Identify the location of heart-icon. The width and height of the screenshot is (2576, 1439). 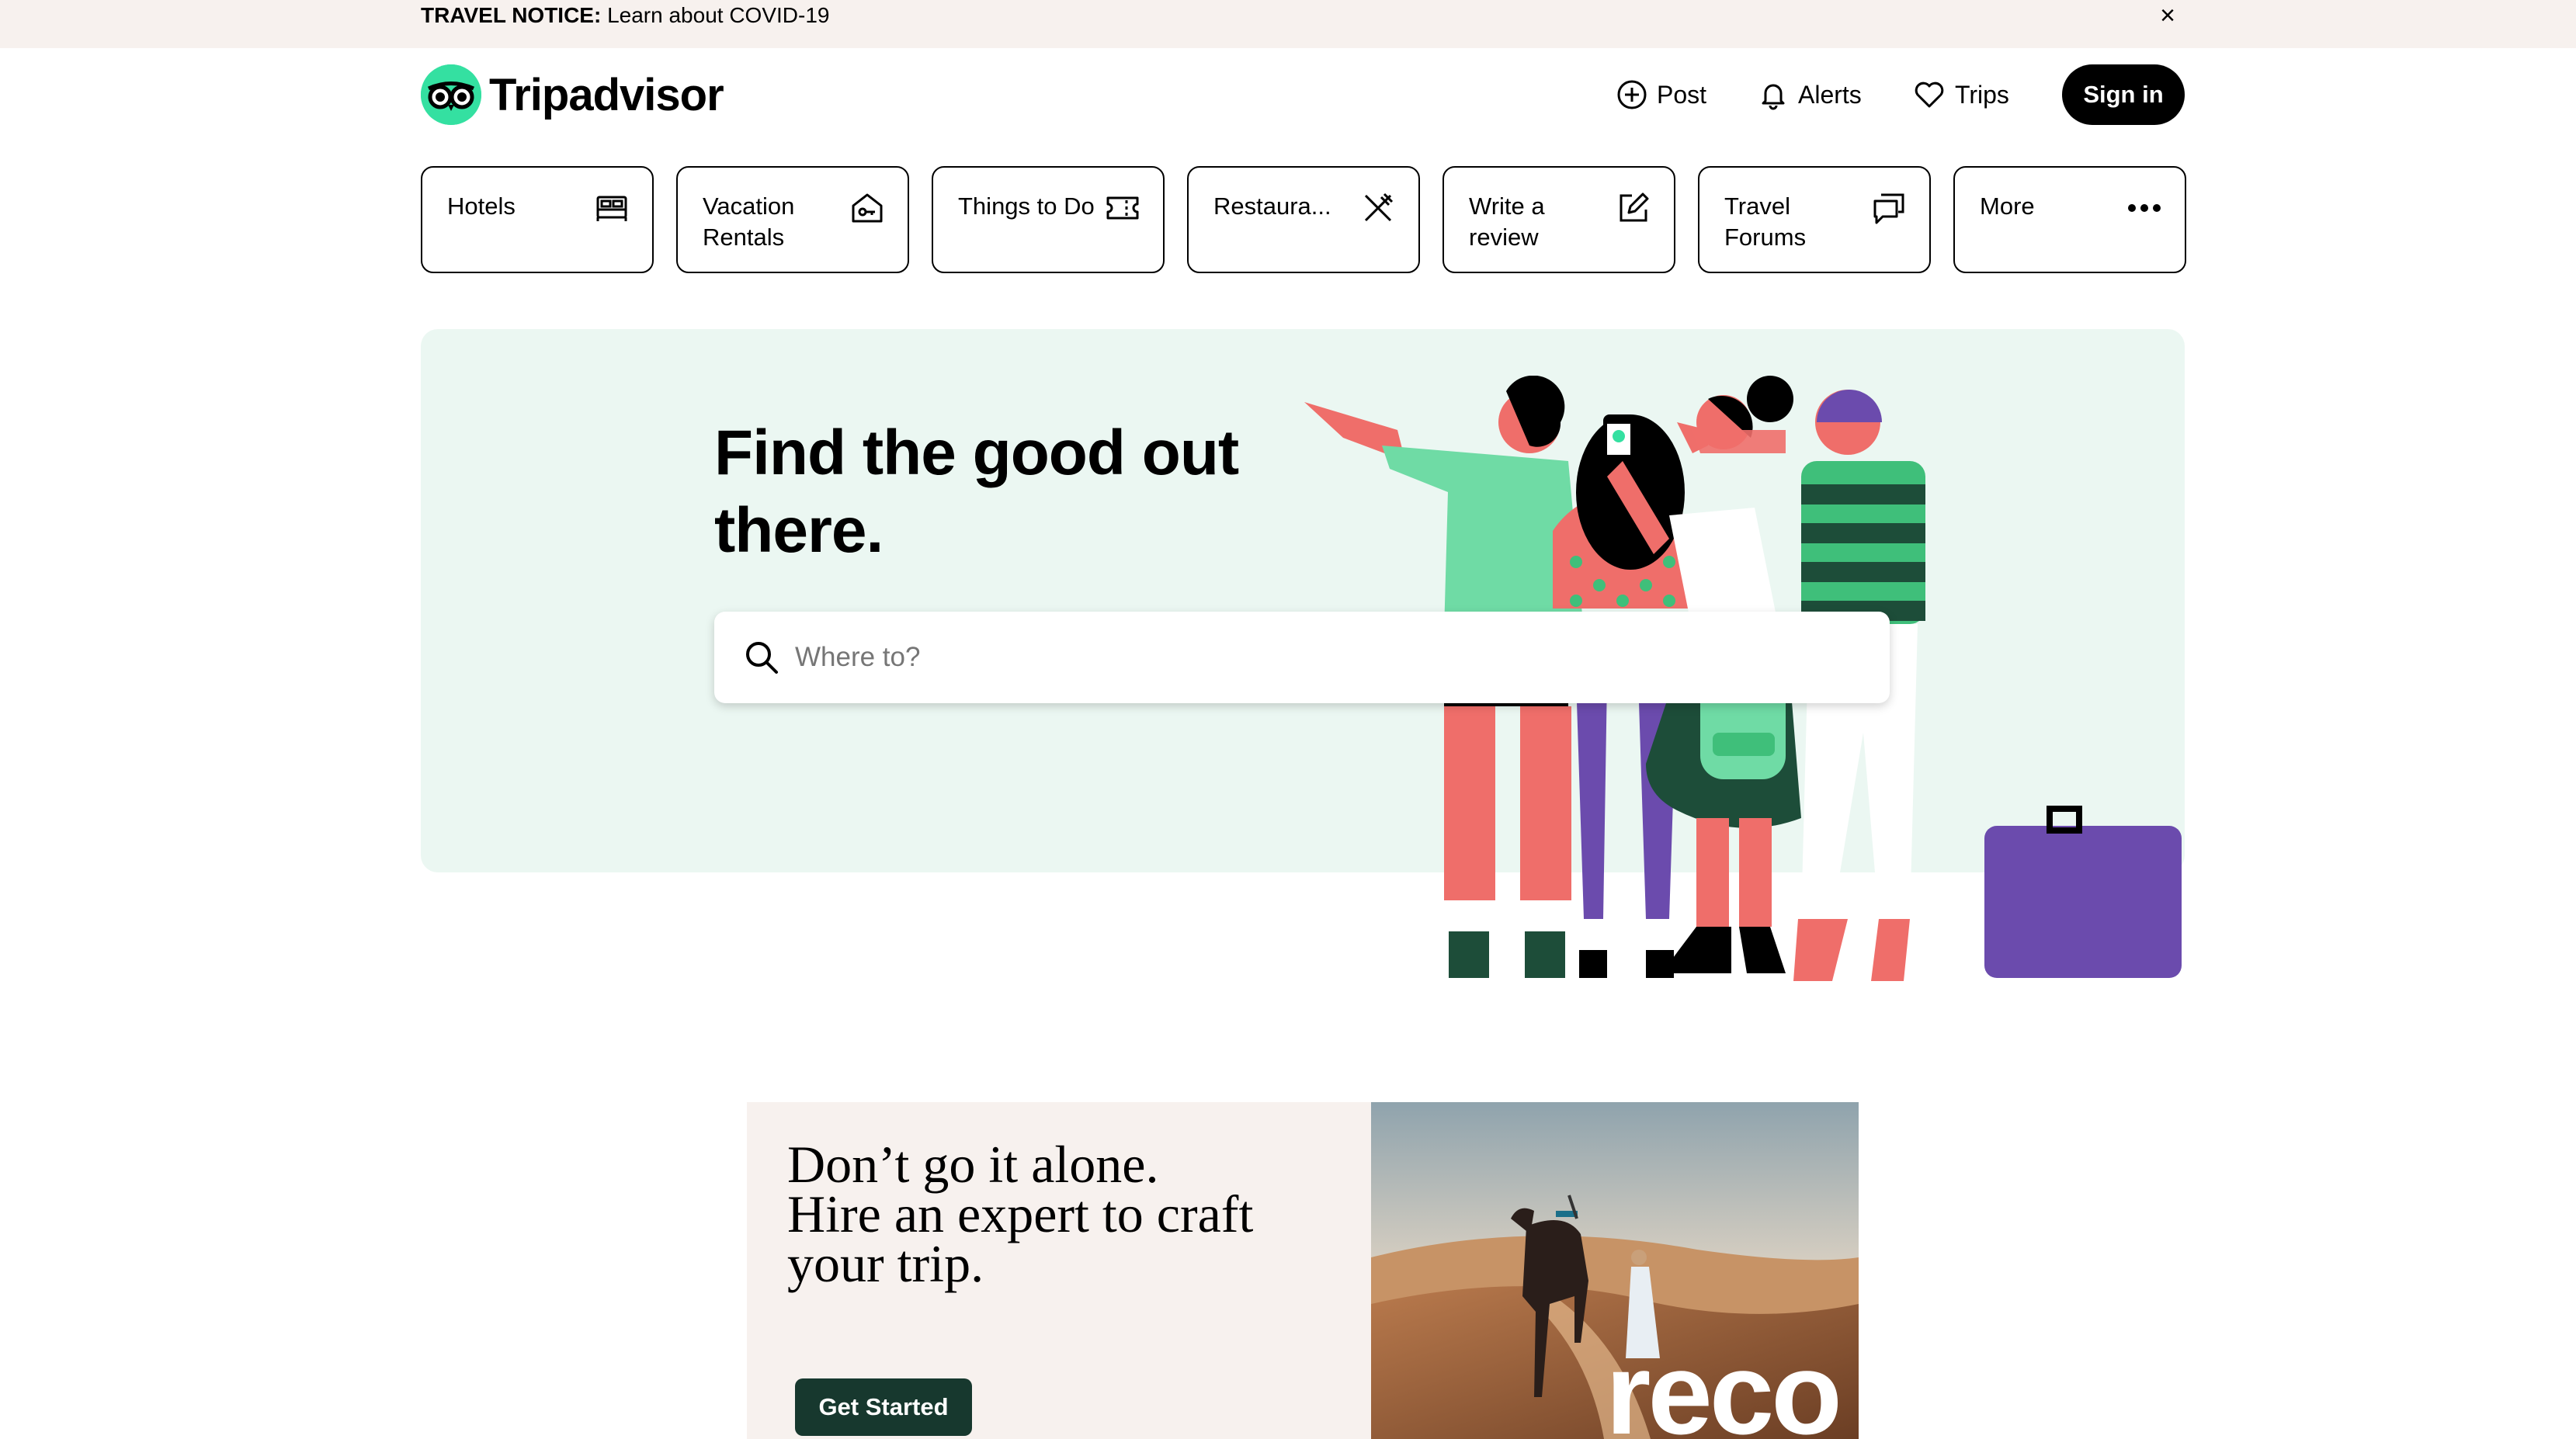
(1929, 94).